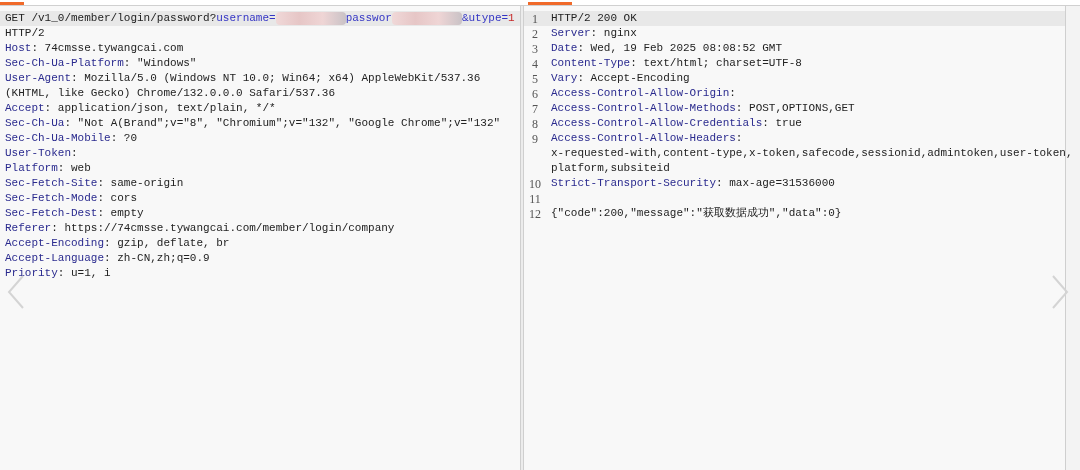  What do you see at coordinates (485, 19) in the screenshot?
I see `url-part: &utype=` at bounding box center [485, 19].